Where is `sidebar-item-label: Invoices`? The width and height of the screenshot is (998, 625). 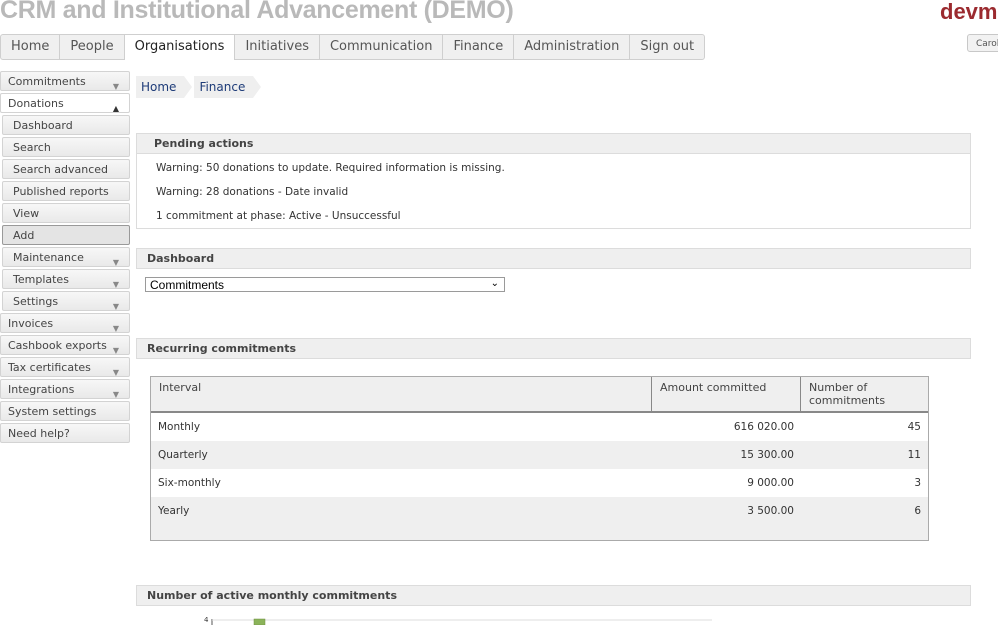 sidebar-item-label: Invoices is located at coordinates (31, 323).